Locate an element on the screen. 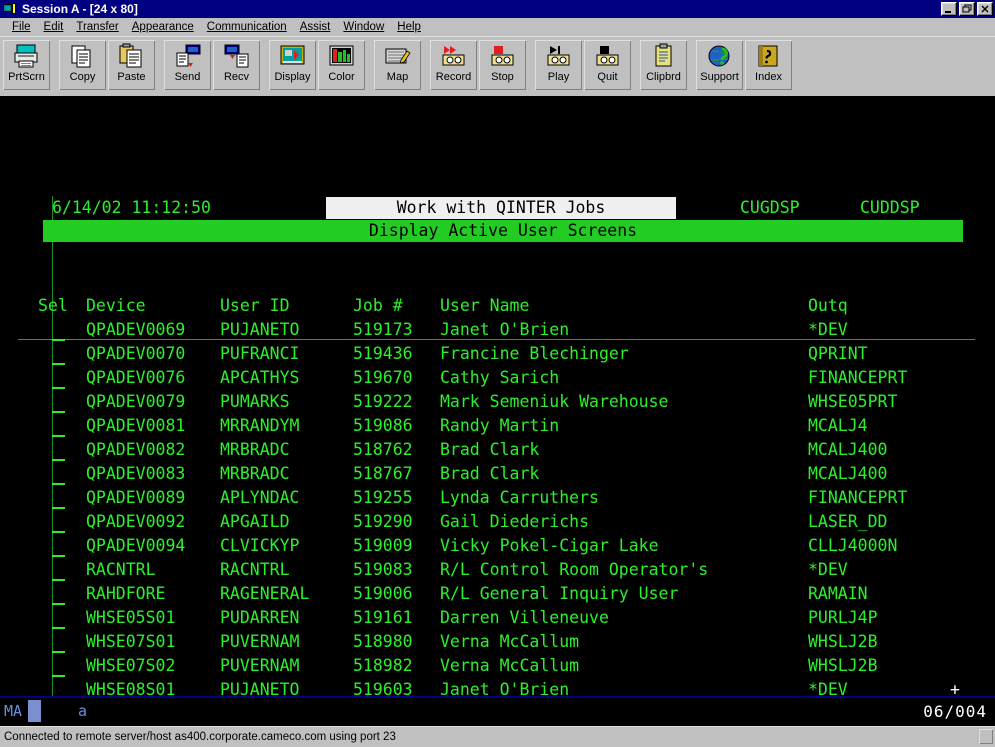  cell-username: Brad Clark is located at coordinates (490, 473).